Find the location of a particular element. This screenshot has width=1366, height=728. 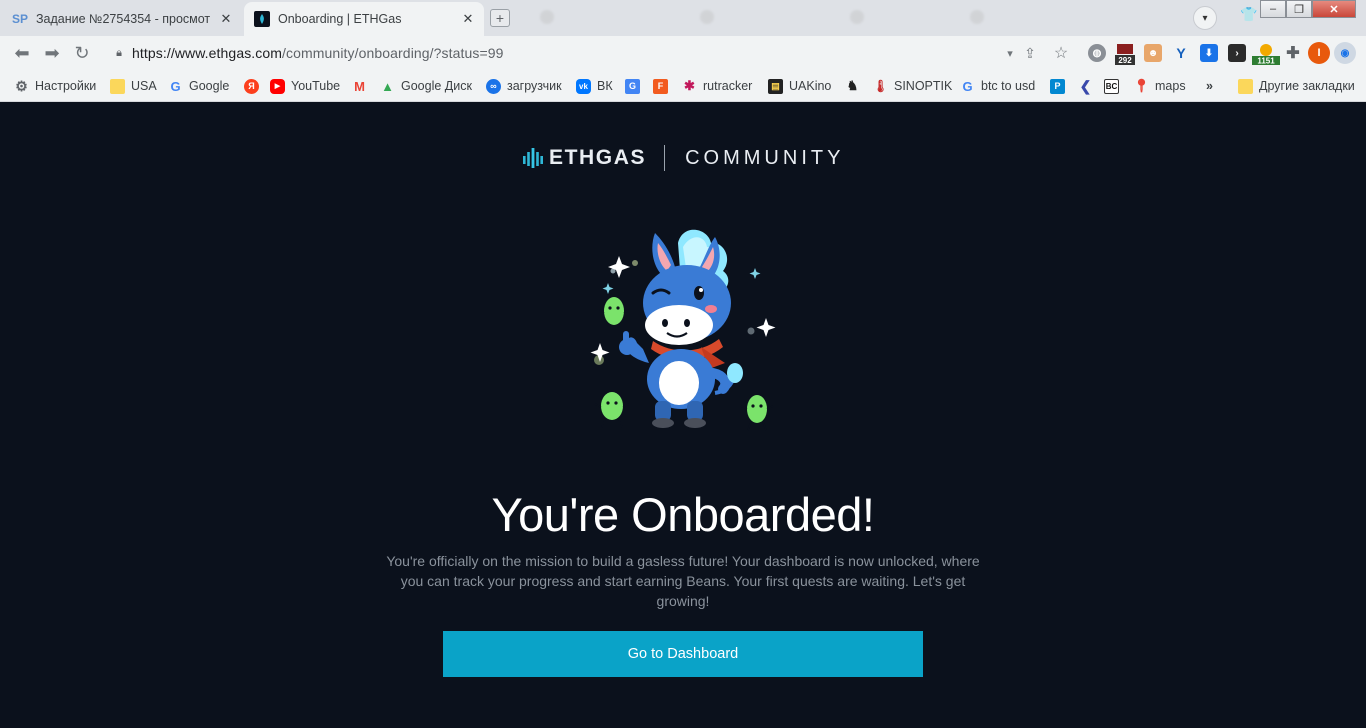

v-extension-icon: Y is located at coordinates (1181, 53).